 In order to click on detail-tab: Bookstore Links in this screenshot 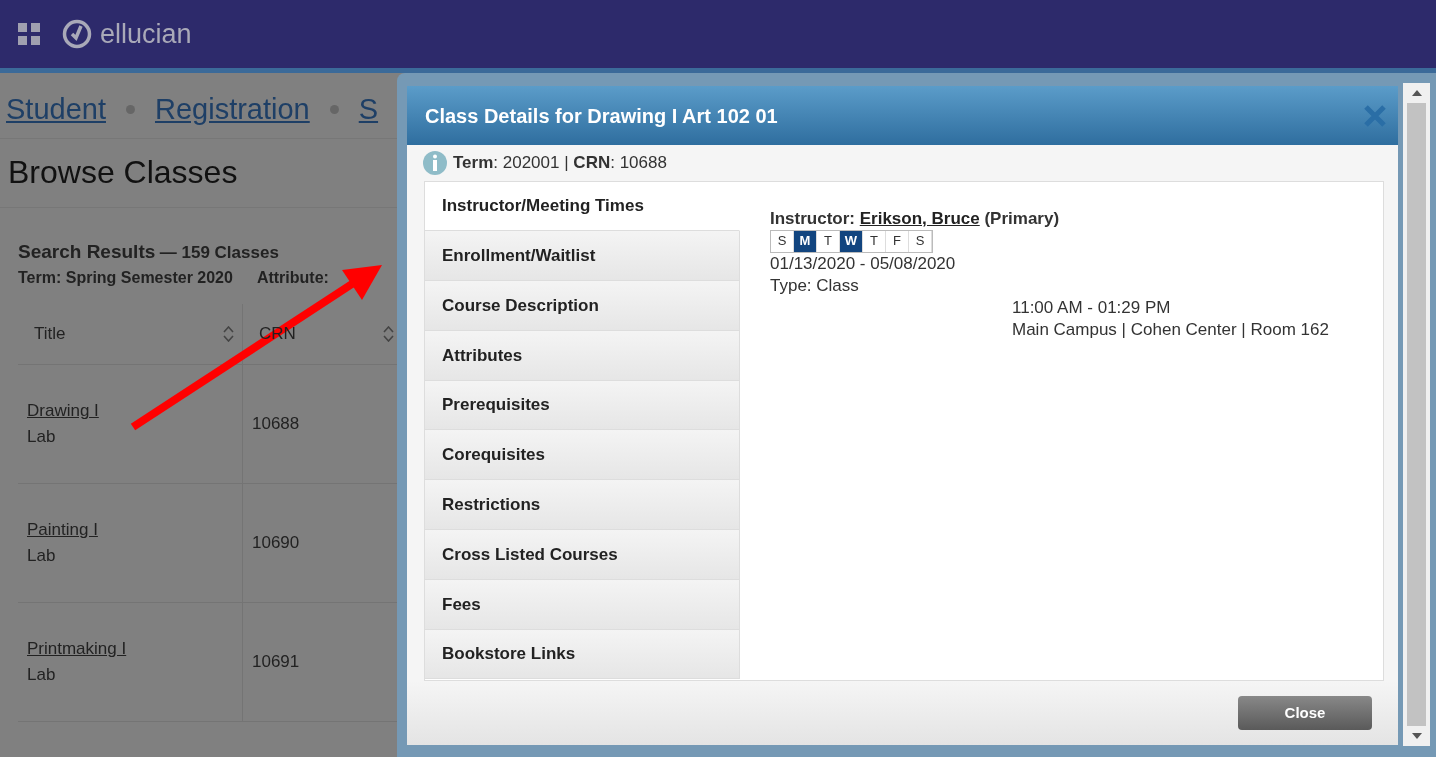, I will do `click(582, 654)`.